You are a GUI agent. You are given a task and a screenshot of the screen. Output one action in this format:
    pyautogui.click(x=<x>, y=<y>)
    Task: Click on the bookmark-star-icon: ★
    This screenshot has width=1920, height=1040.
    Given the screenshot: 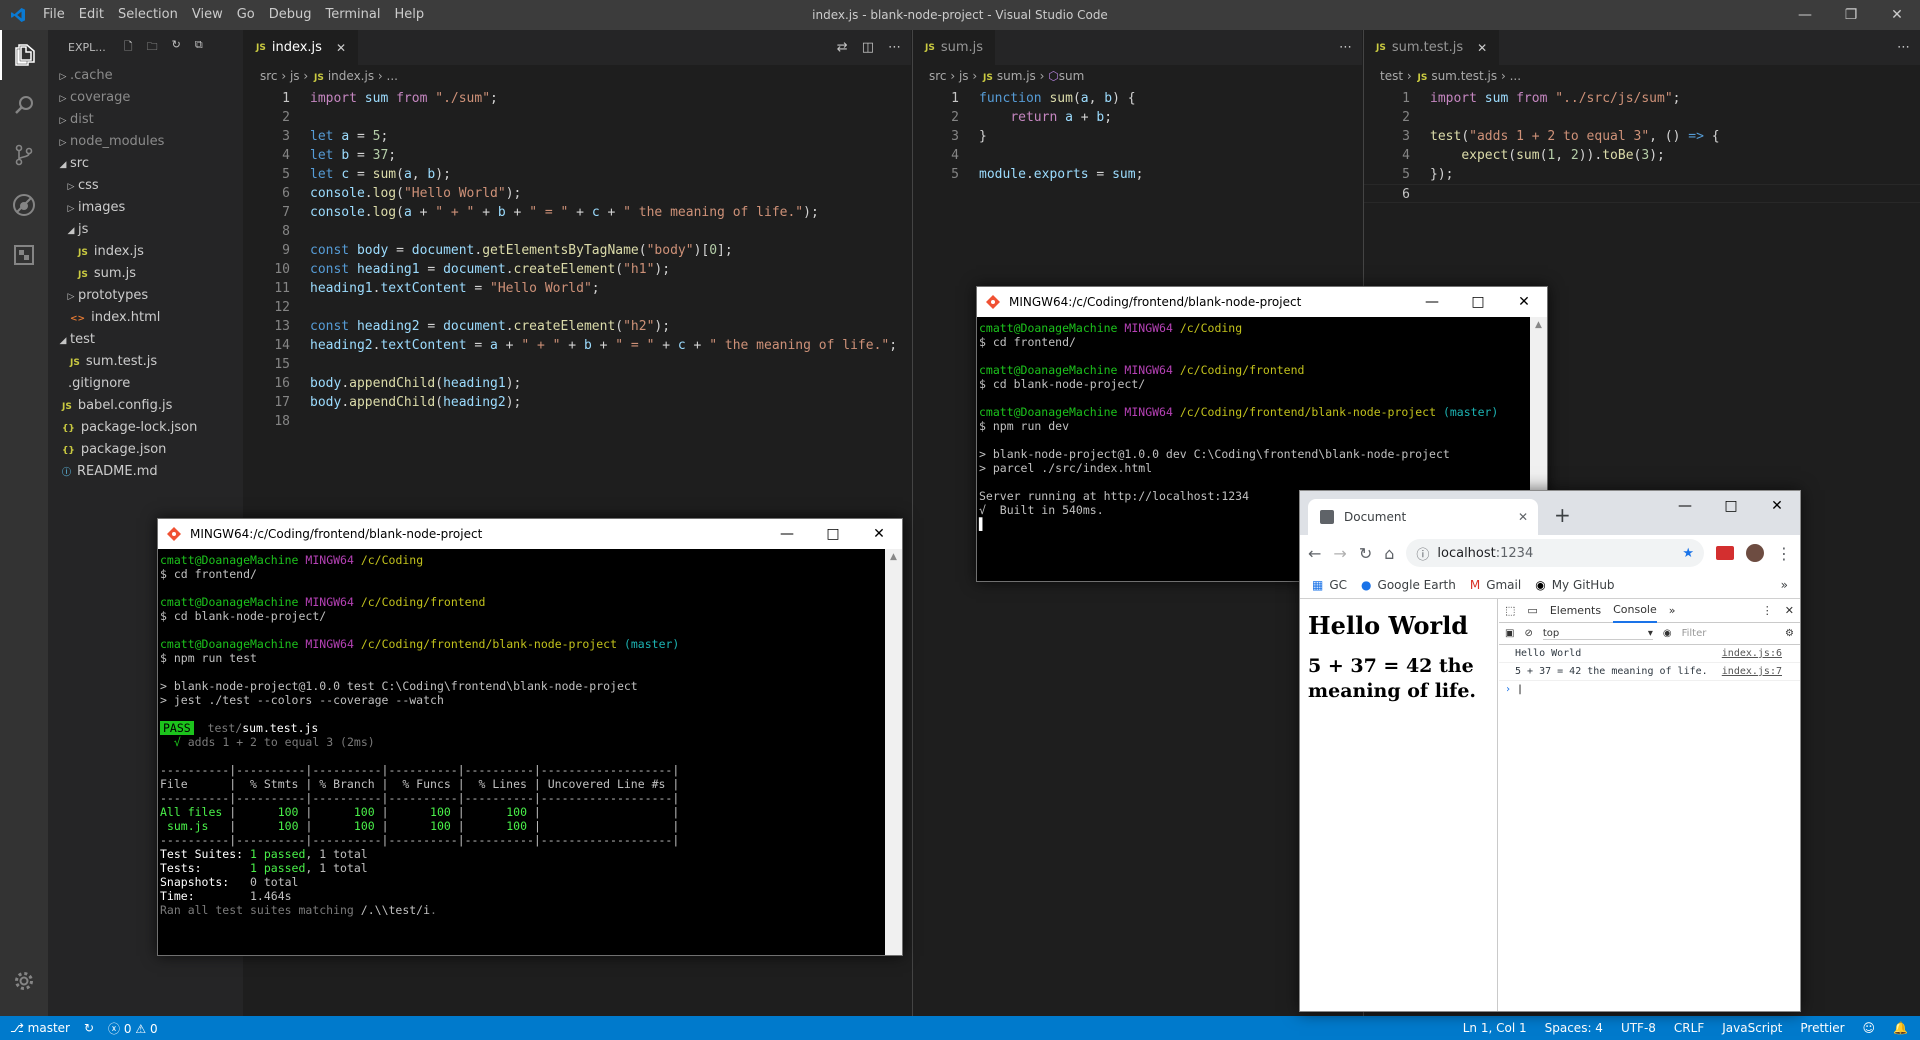 What is the action you would take?
    pyautogui.click(x=1688, y=553)
    